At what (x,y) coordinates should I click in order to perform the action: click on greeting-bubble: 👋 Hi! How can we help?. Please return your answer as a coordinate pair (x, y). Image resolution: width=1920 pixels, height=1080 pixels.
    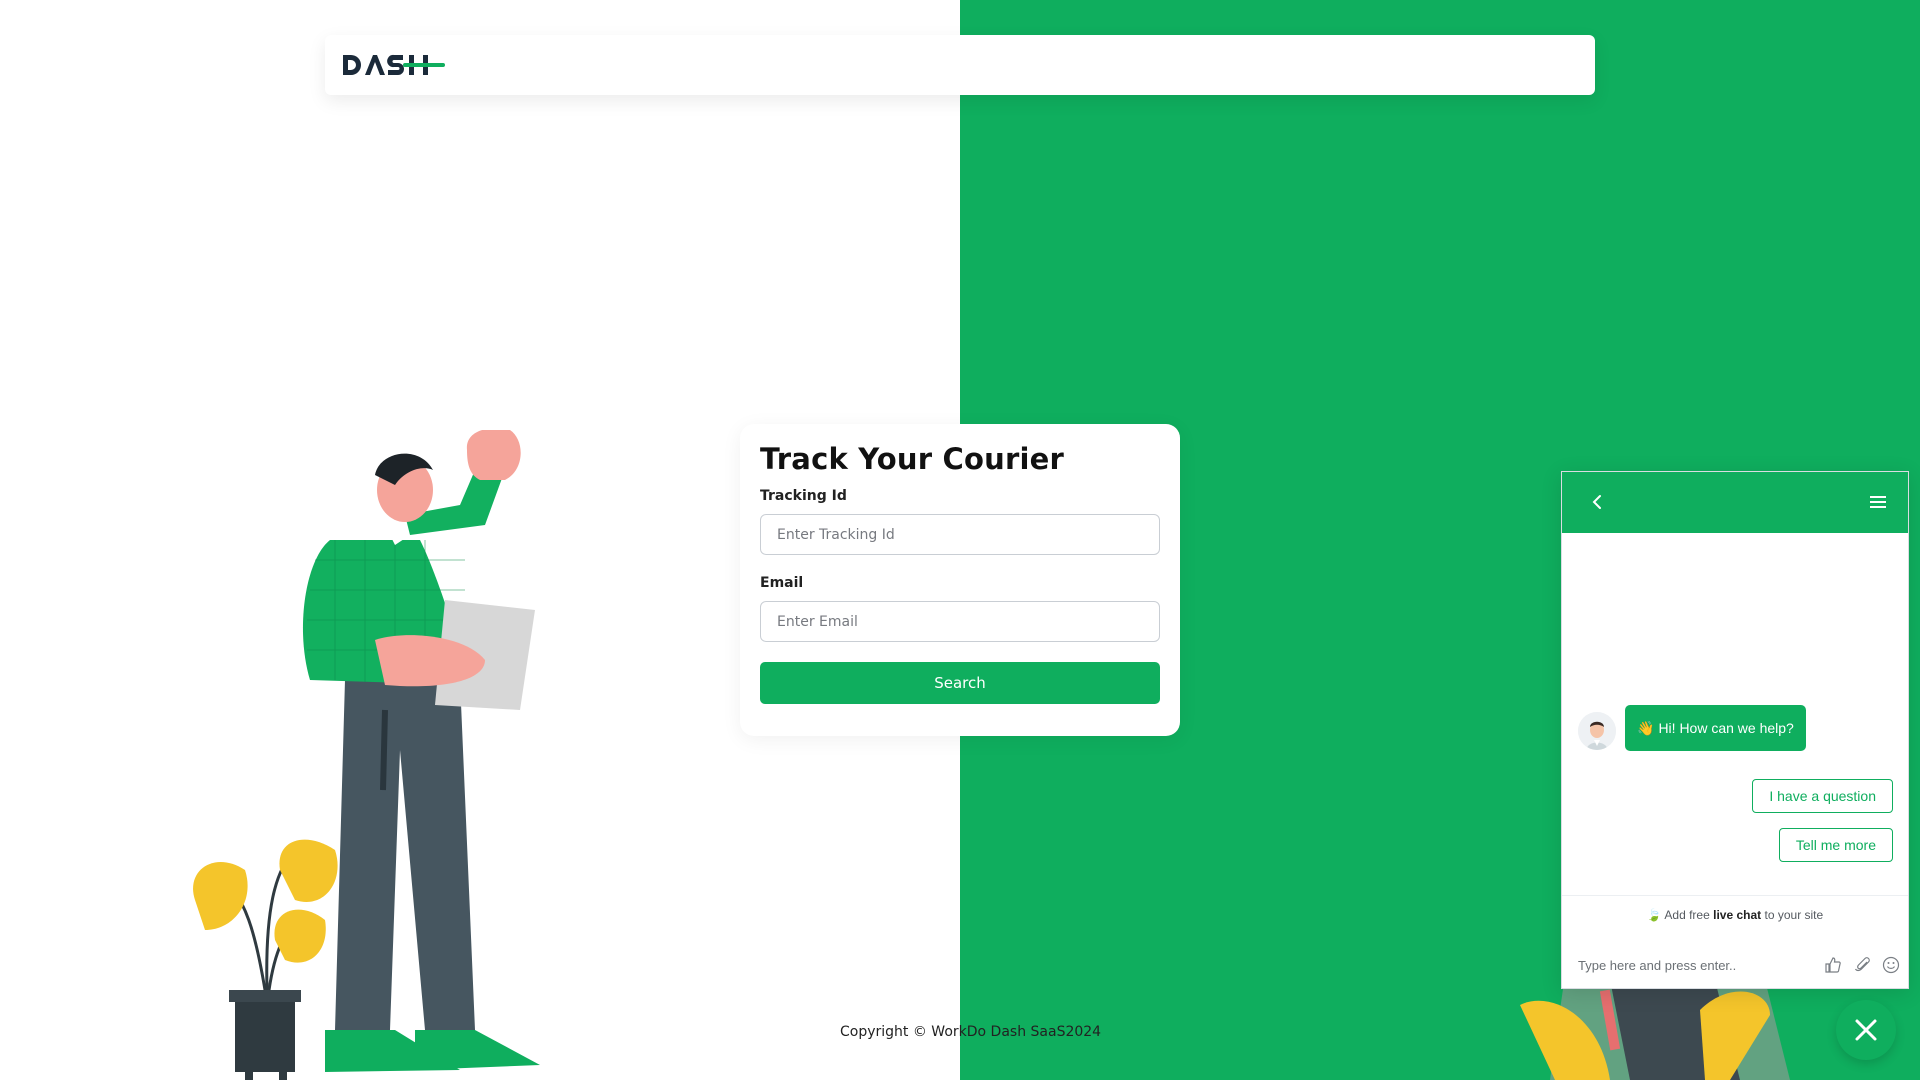
    Looking at the image, I should click on (1715, 728).